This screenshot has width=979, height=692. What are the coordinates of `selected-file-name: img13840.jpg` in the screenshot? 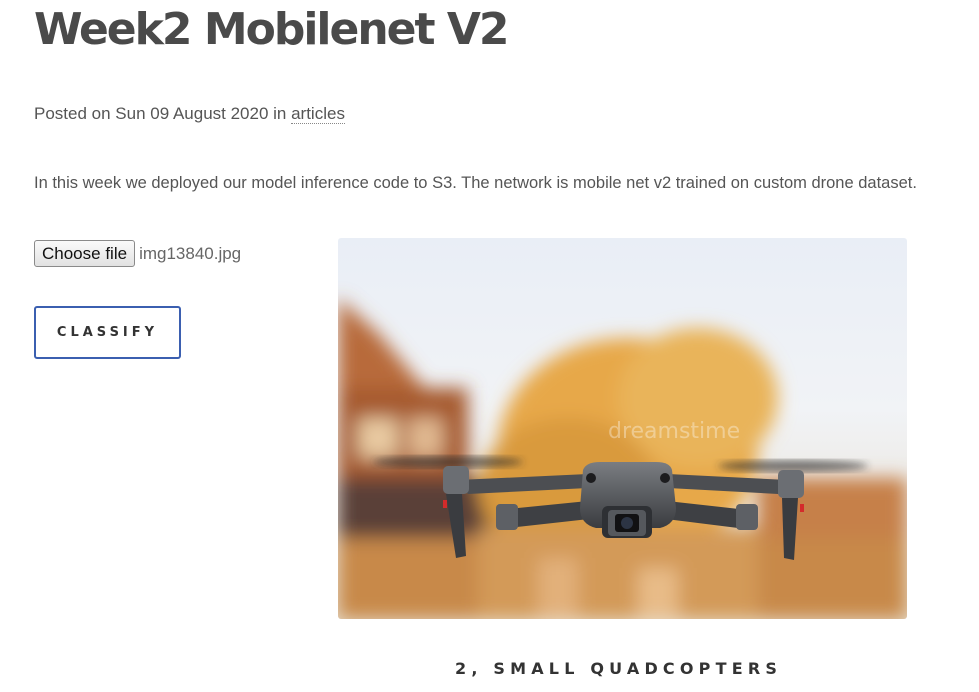 It's located at (190, 253).